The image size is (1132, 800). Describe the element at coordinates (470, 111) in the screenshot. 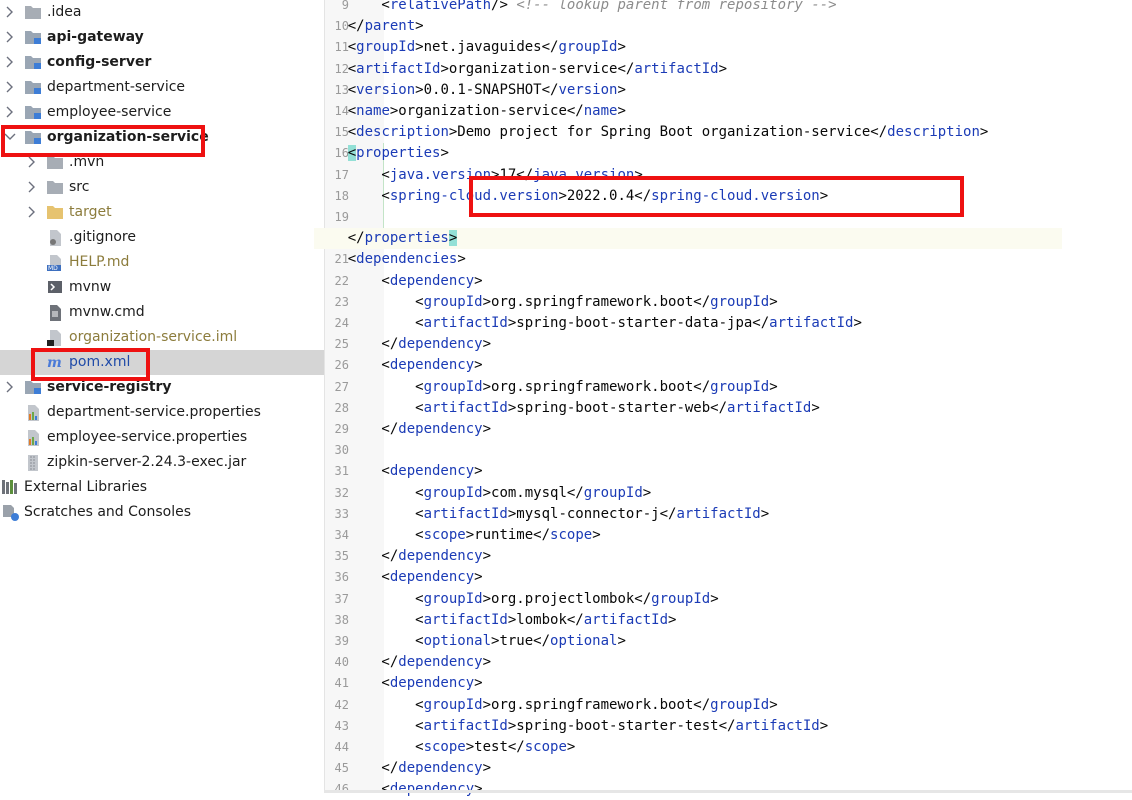

I see `code-line: <name>organization-service</name>` at that location.